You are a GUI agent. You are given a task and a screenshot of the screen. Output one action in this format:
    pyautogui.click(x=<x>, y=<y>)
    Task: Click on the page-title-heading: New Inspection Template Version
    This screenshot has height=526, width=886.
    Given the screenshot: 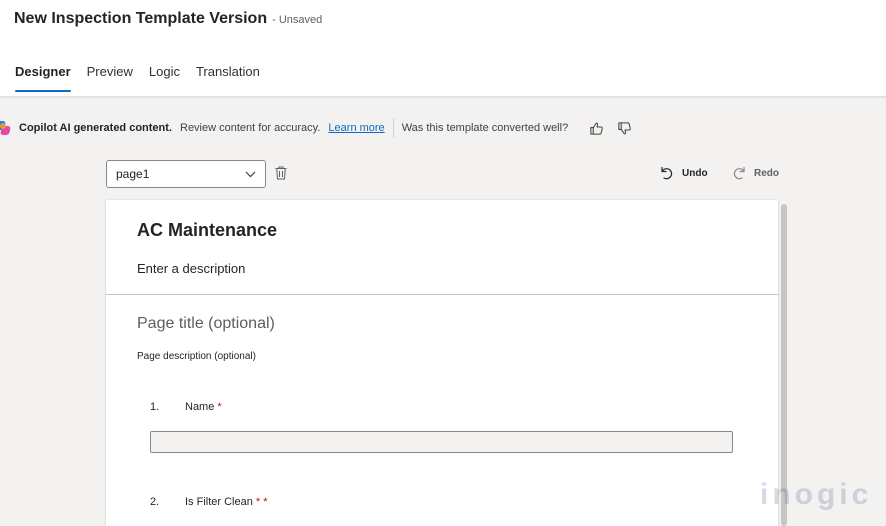 What is the action you would take?
    pyautogui.click(x=141, y=18)
    